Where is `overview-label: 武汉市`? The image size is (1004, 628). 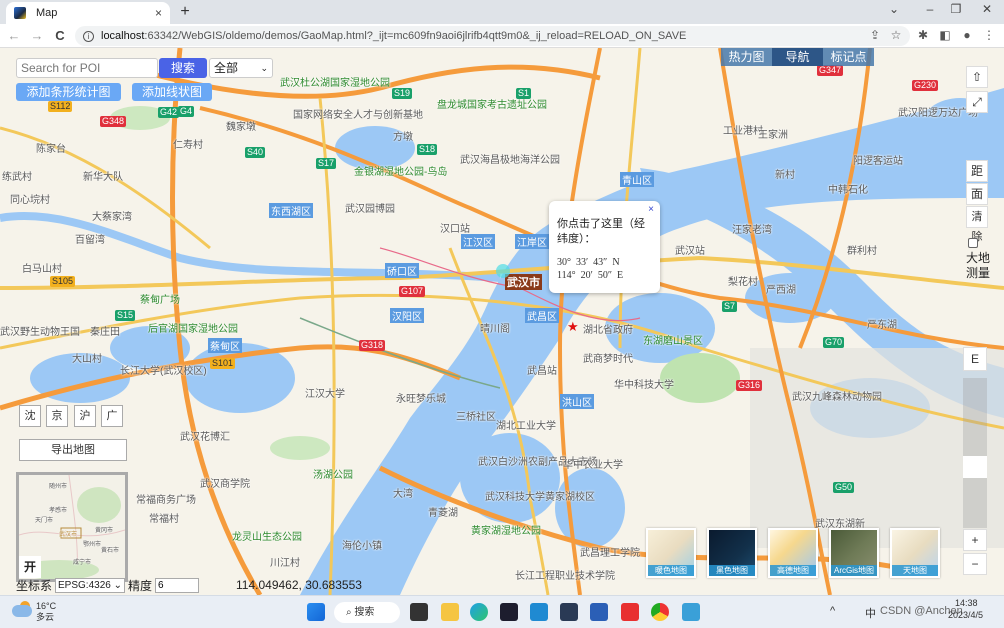 overview-label: 武汉市 is located at coordinates (68, 535).